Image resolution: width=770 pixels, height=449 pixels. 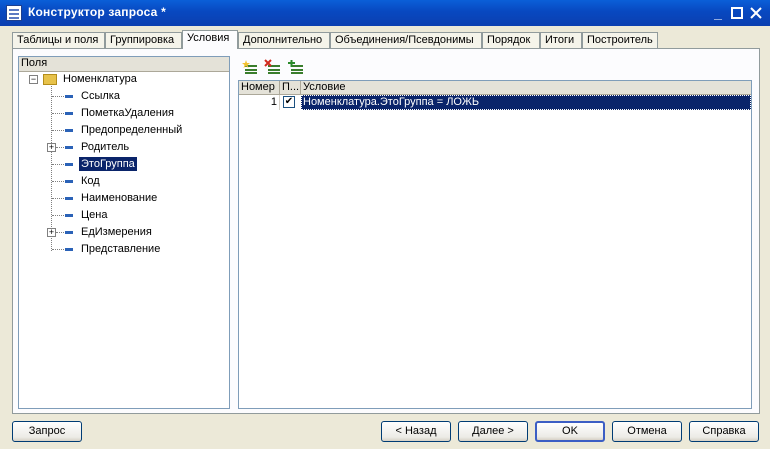 What do you see at coordinates (511, 40) in the screenshot?
I see `tab-order: Порядок` at bounding box center [511, 40].